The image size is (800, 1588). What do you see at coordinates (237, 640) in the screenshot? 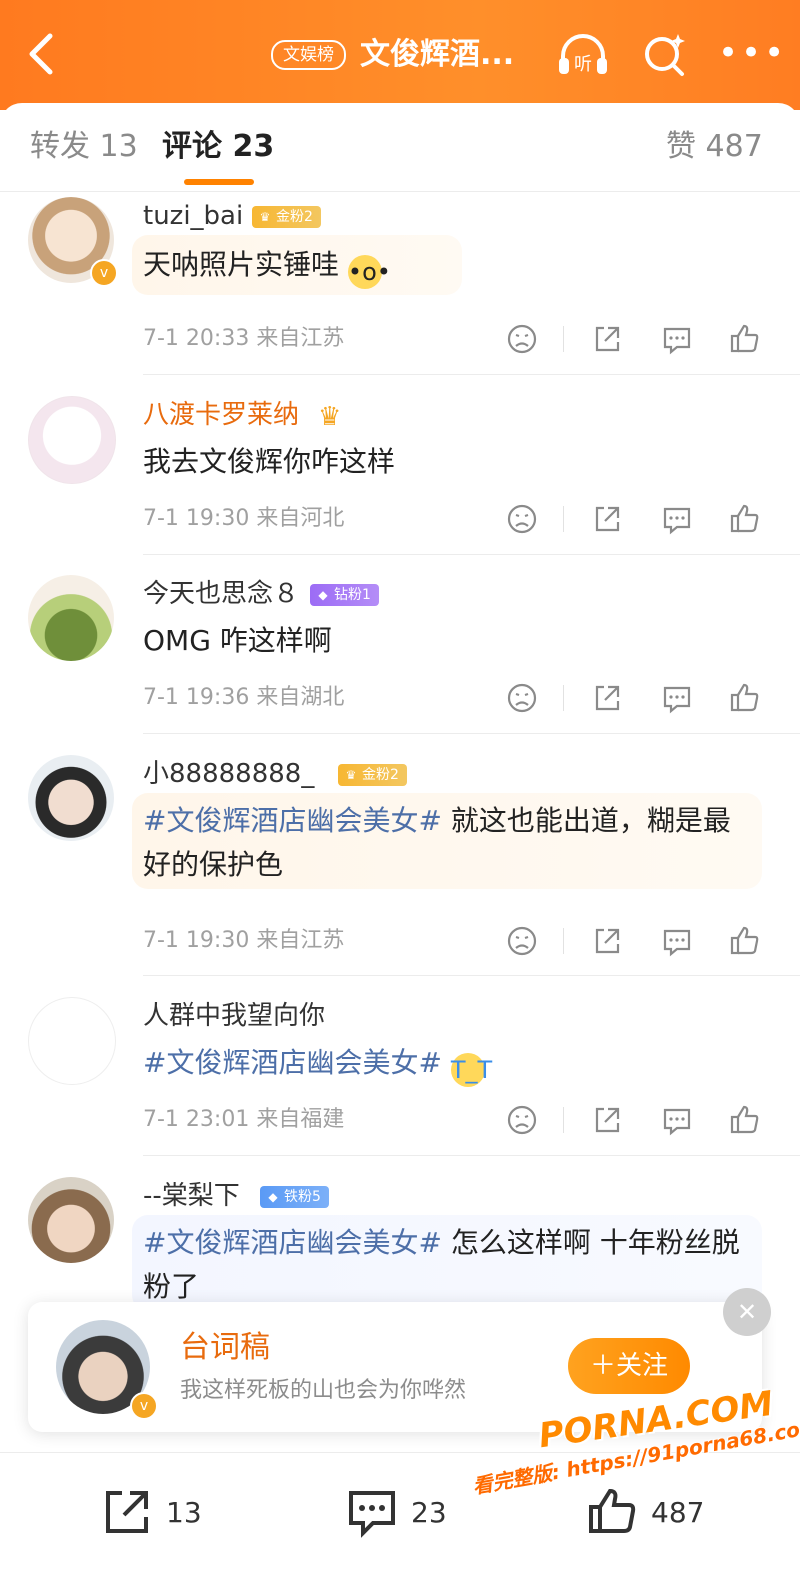
I see `comment-text: OMG 咋这样啊` at bounding box center [237, 640].